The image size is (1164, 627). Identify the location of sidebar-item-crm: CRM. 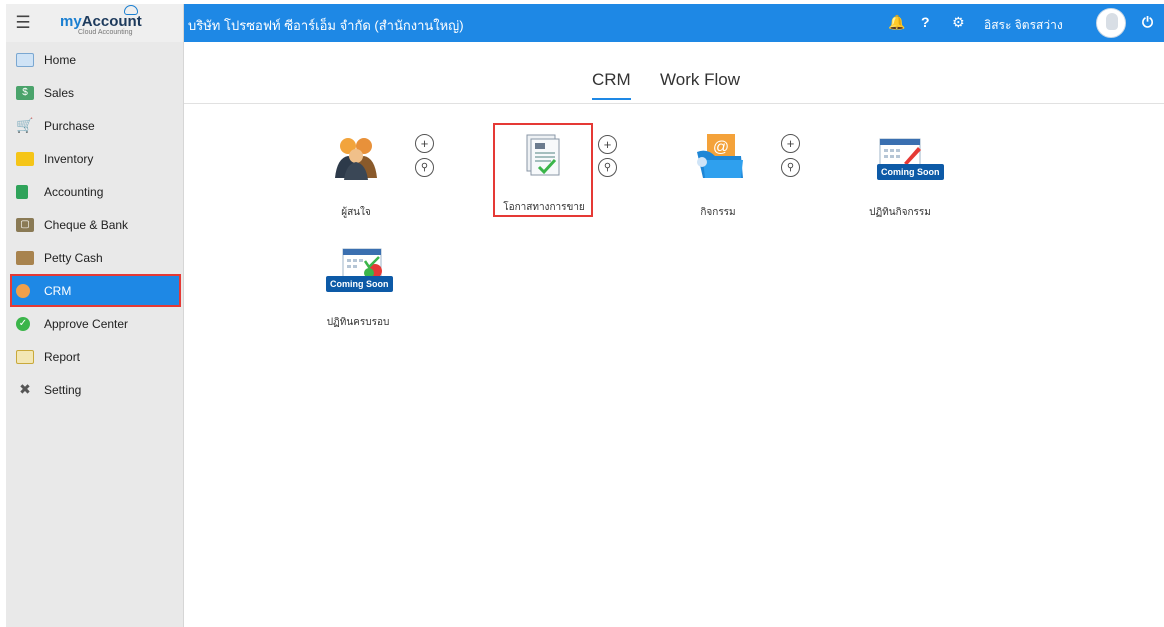
(95, 290).